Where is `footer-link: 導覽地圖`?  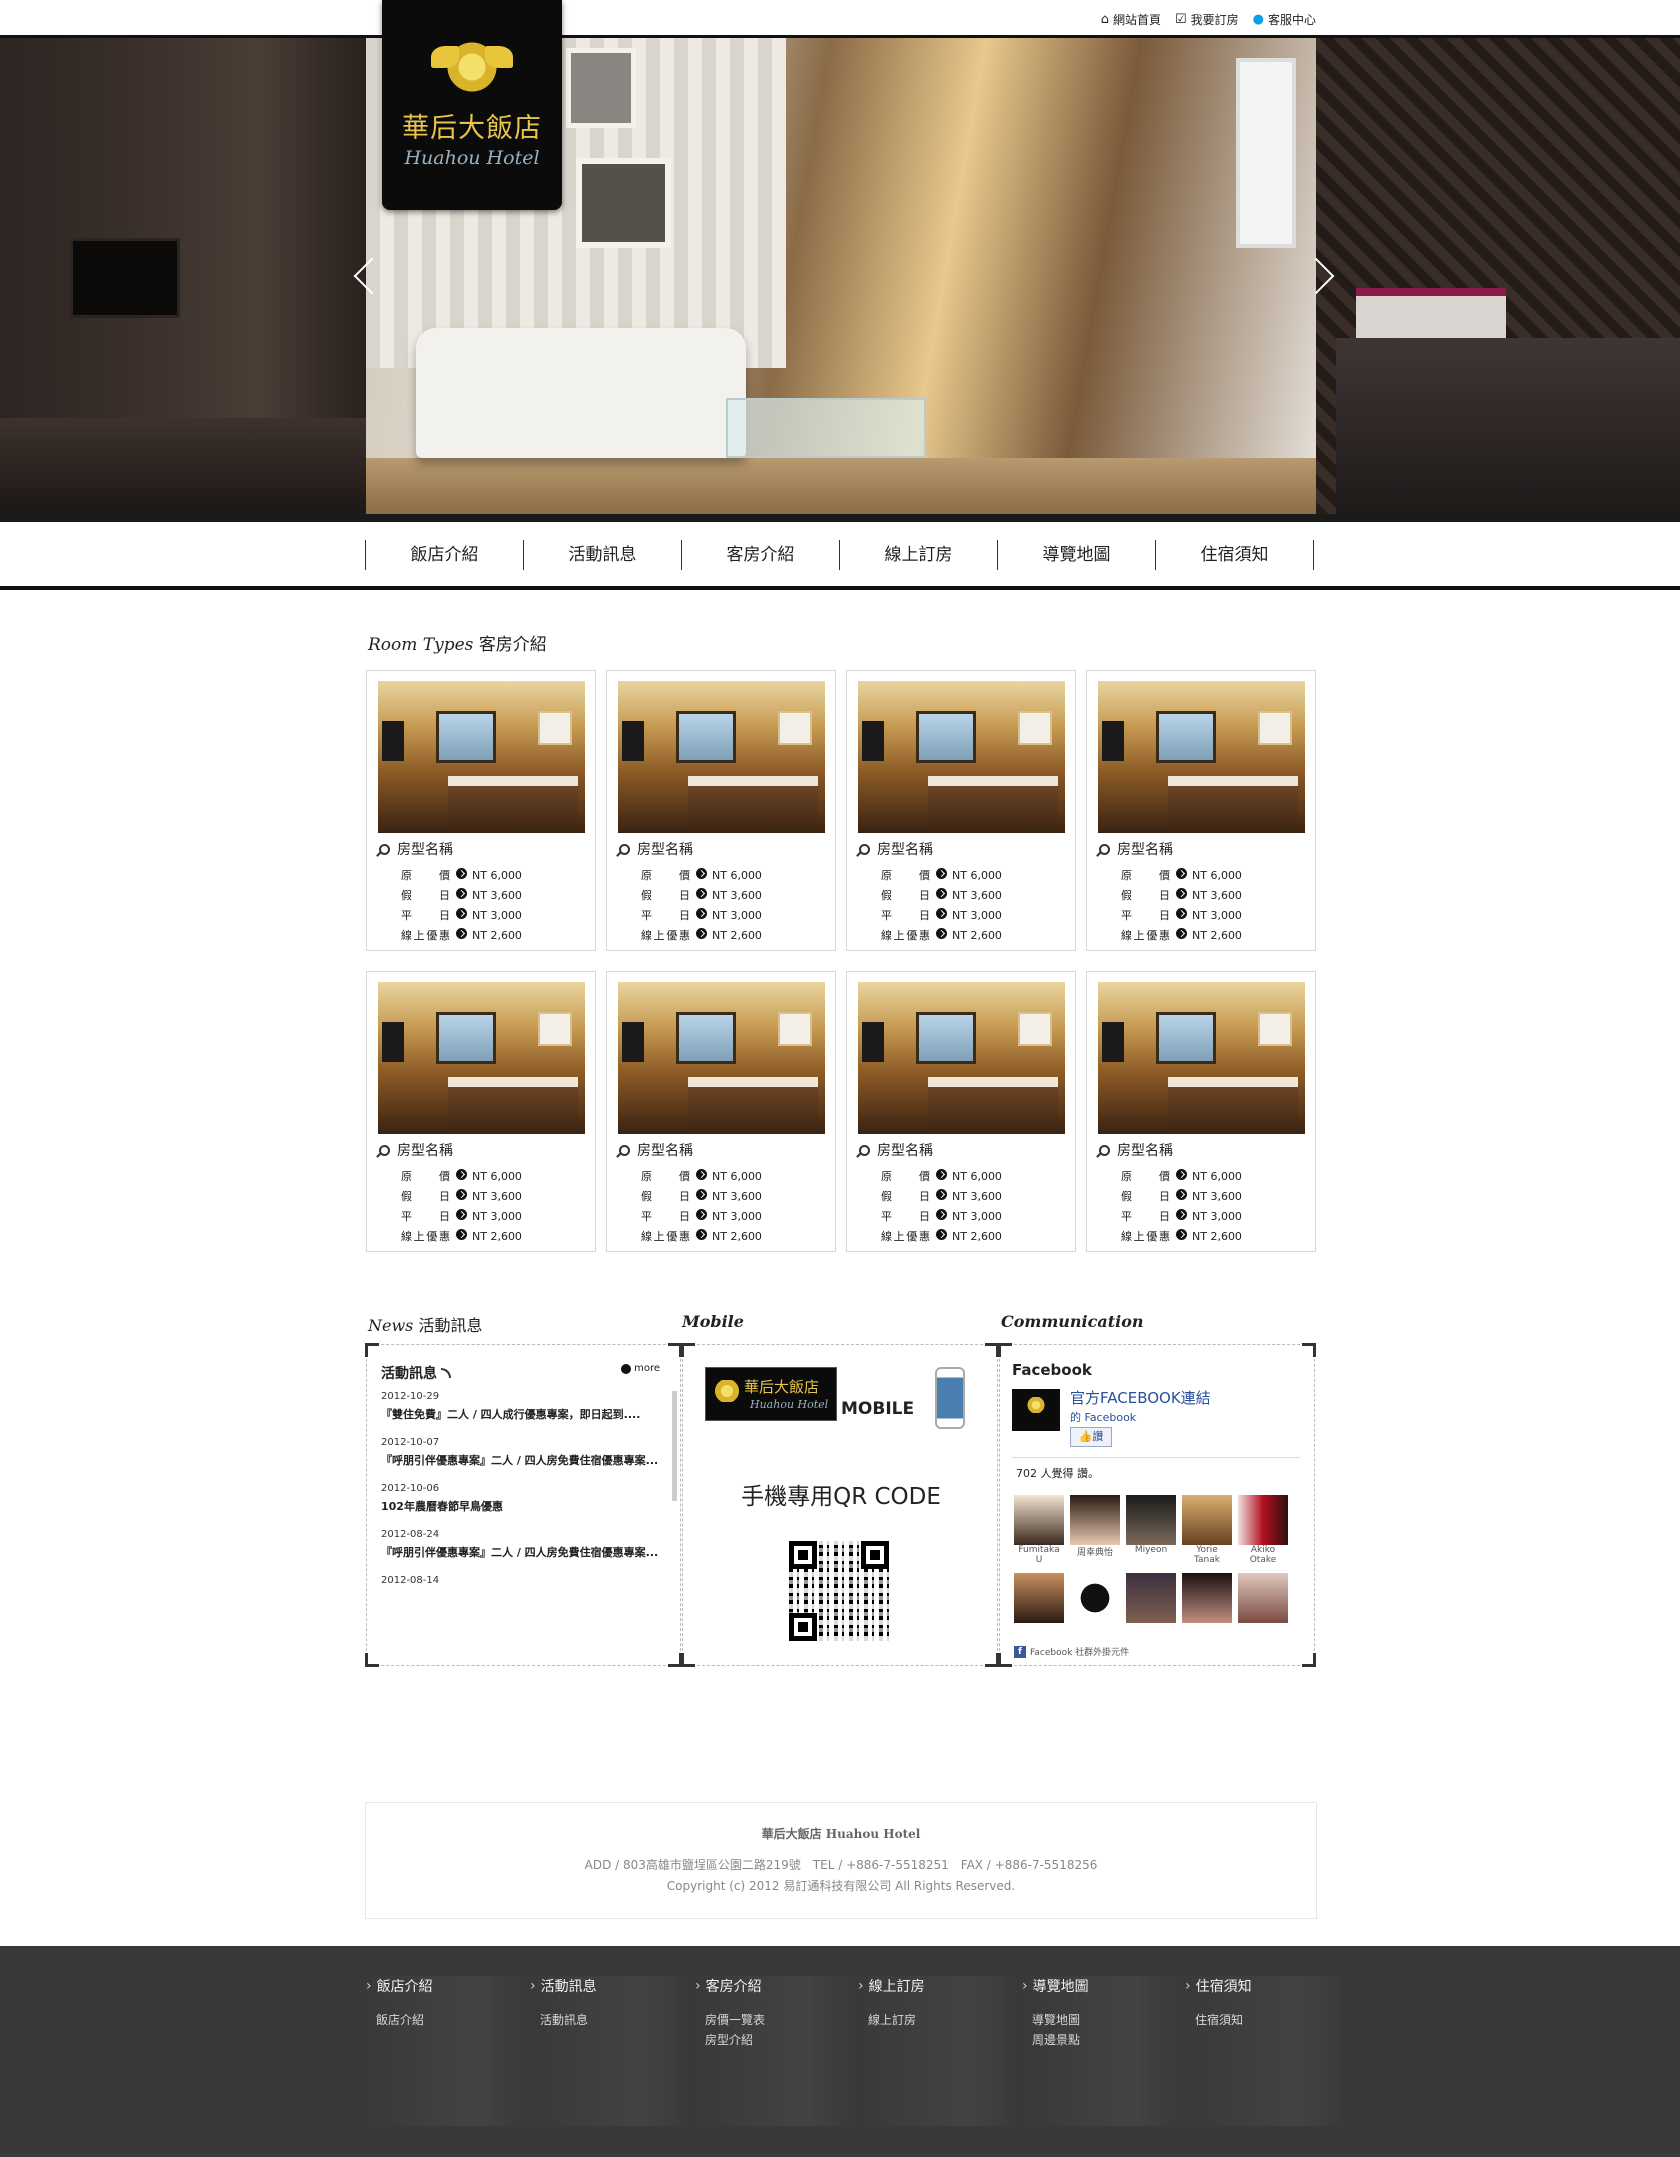
footer-link: 導覽地圖 is located at coordinates (1107, 2020).